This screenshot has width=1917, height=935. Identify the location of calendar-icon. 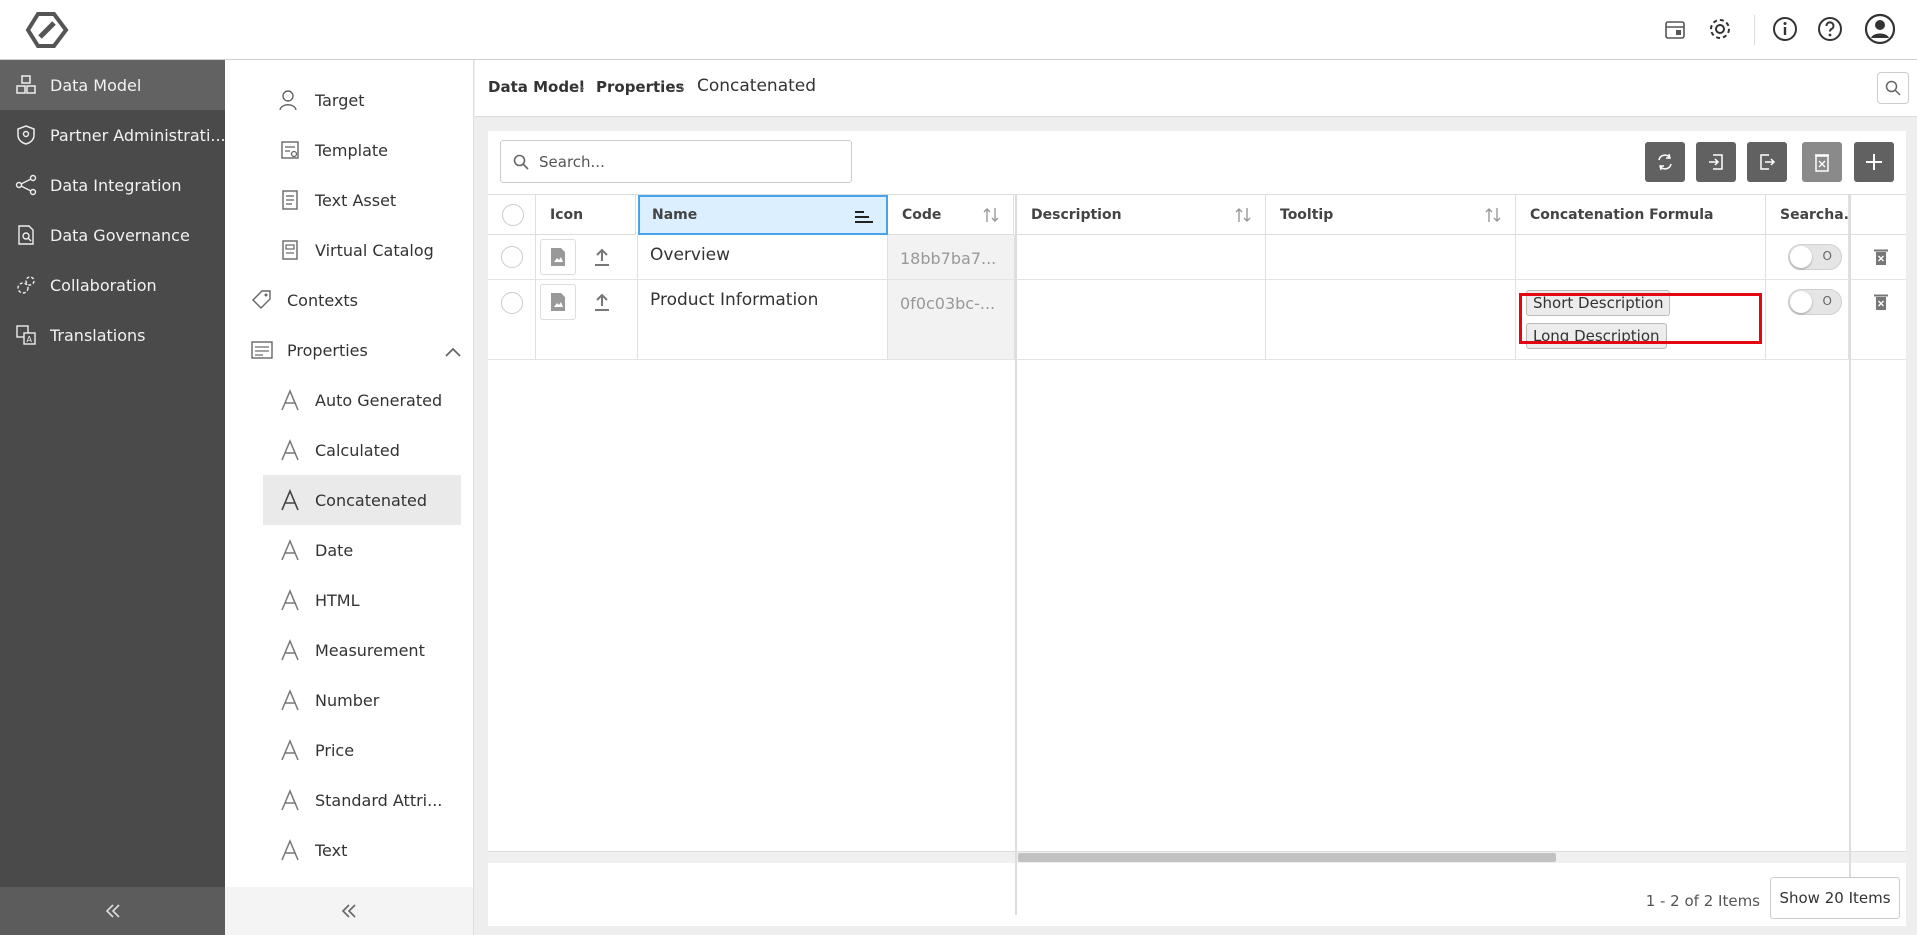
(1675, 29).